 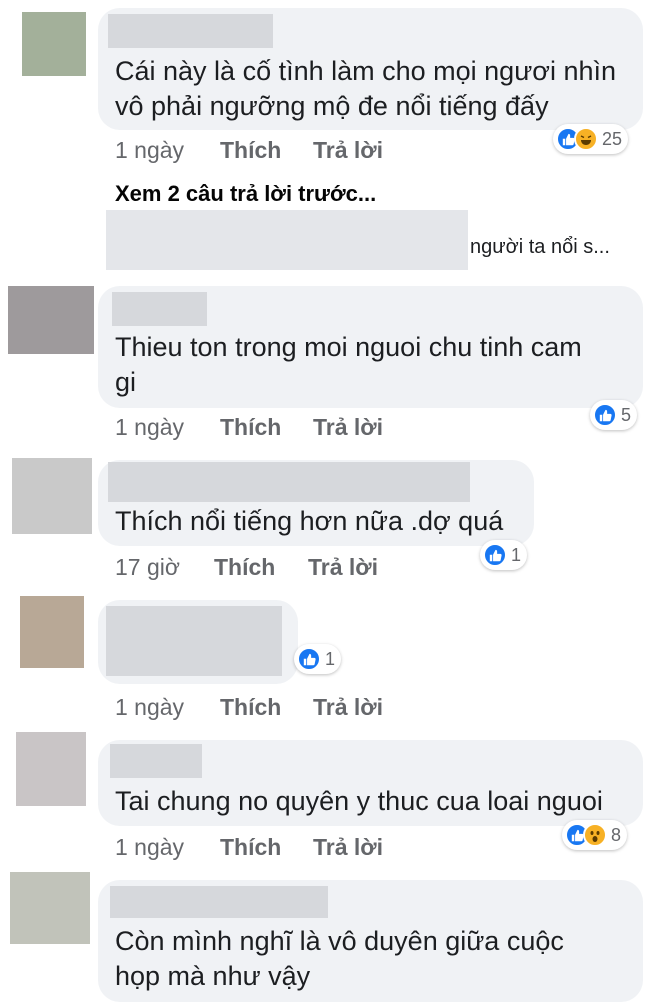 I want to click on blurred-reply-preview, so click(x=287, y=240).